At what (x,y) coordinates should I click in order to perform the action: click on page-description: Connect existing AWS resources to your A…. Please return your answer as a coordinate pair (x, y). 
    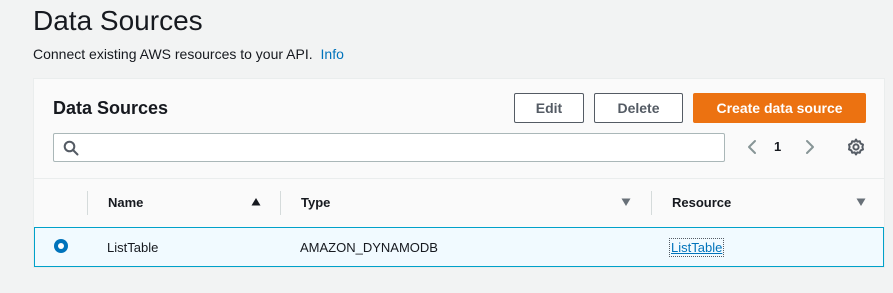
    Looking at the image, I should click on (188, 54).